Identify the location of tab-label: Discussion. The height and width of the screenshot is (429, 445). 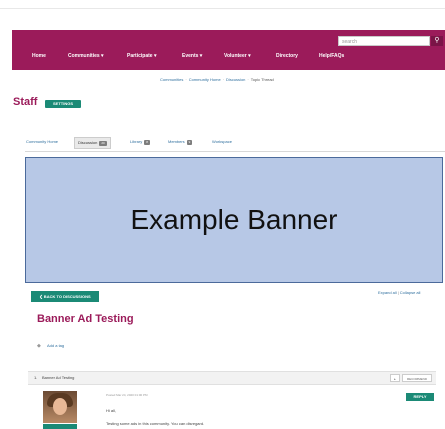
(88, 142).